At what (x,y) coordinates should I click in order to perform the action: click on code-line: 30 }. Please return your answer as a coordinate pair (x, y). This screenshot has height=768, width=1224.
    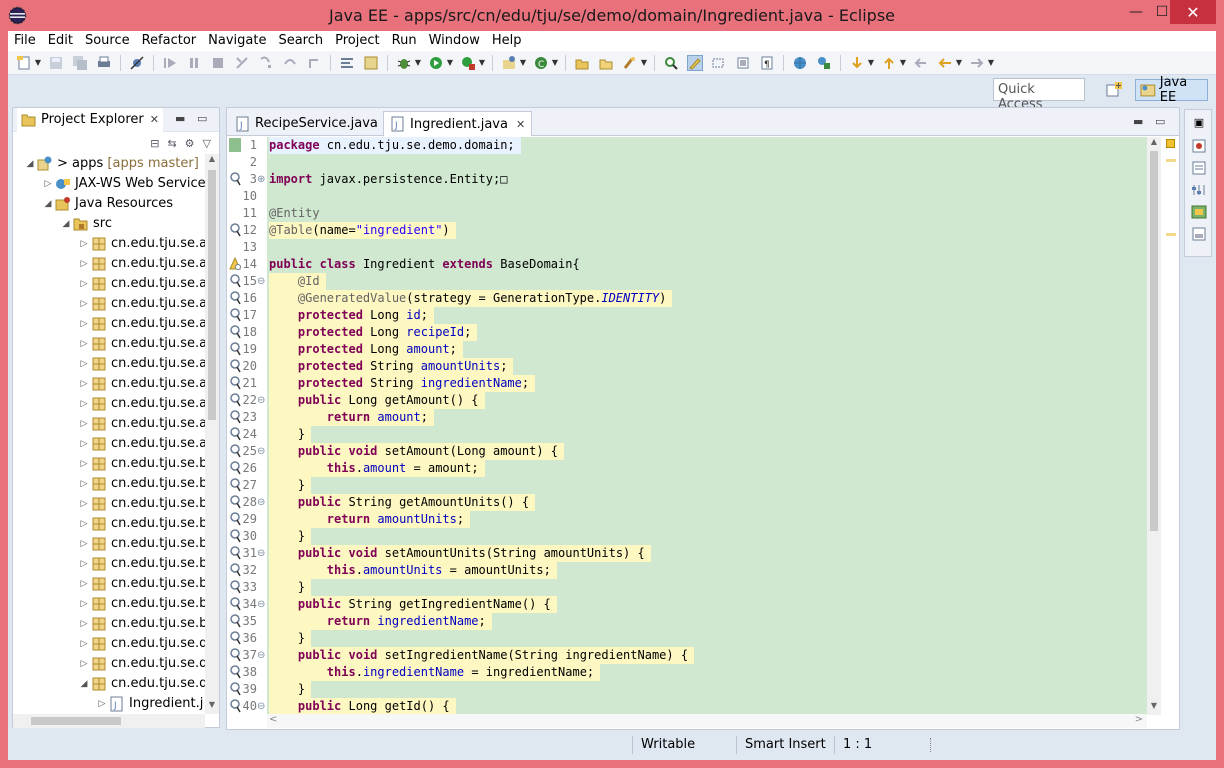
    Looking at the image, I should click on (687, 536).